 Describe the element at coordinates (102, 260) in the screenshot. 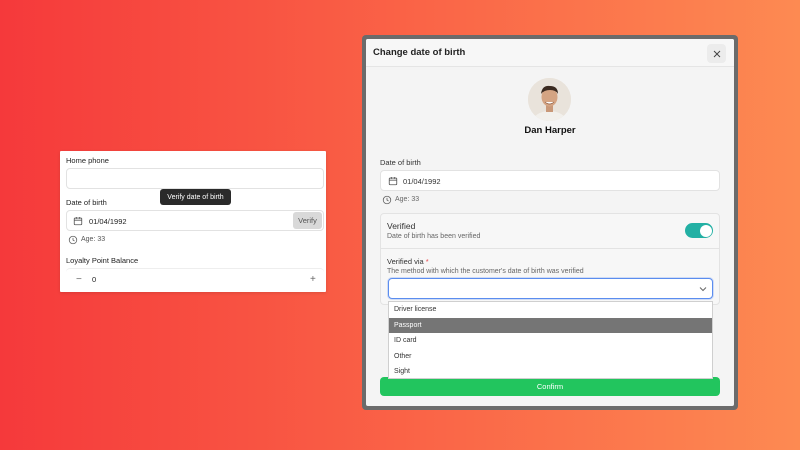

I see `loyalty-label: Loyalty Point Balance` at that location.